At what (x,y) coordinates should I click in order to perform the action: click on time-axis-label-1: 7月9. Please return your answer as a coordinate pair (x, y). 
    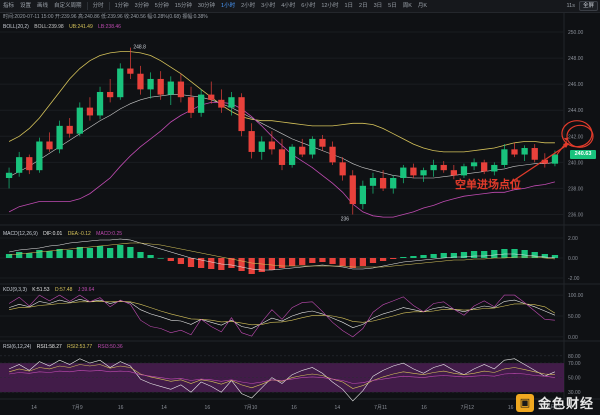
    Looking at the image, I should click on (77, 408).